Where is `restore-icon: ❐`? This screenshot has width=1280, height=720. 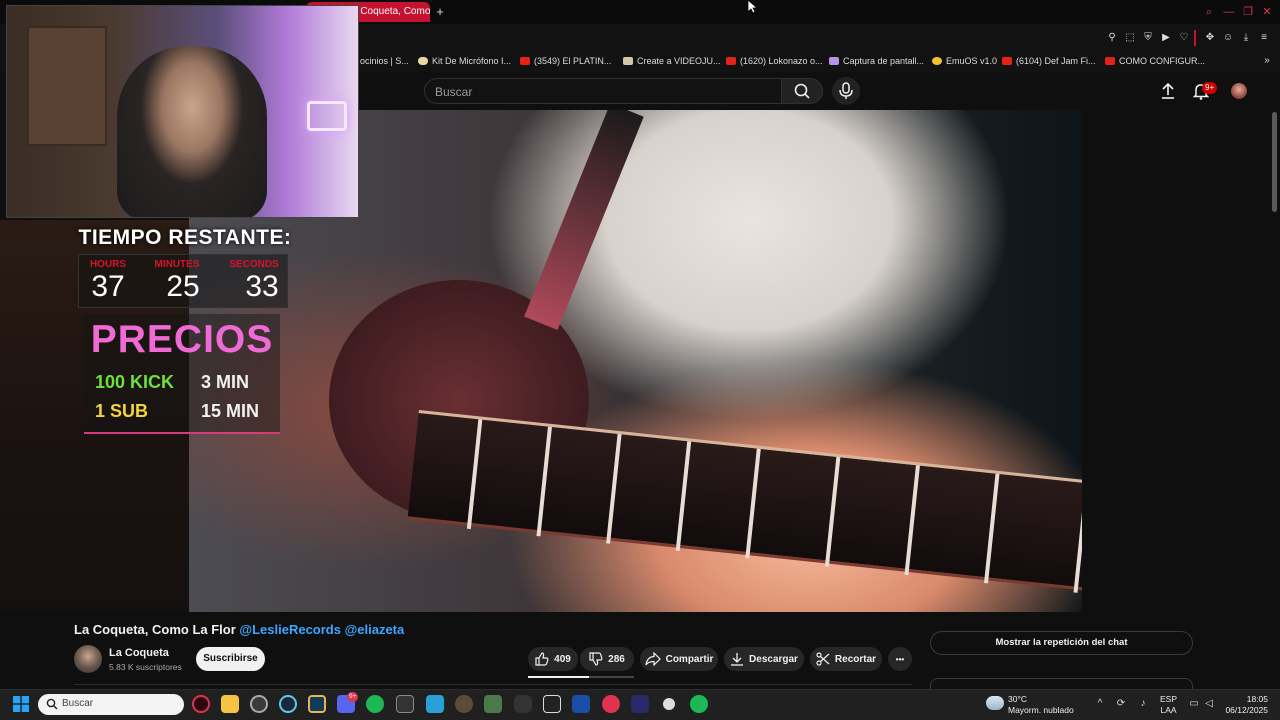
restore-icon: ❐ is located at coordinates (1248, 12).